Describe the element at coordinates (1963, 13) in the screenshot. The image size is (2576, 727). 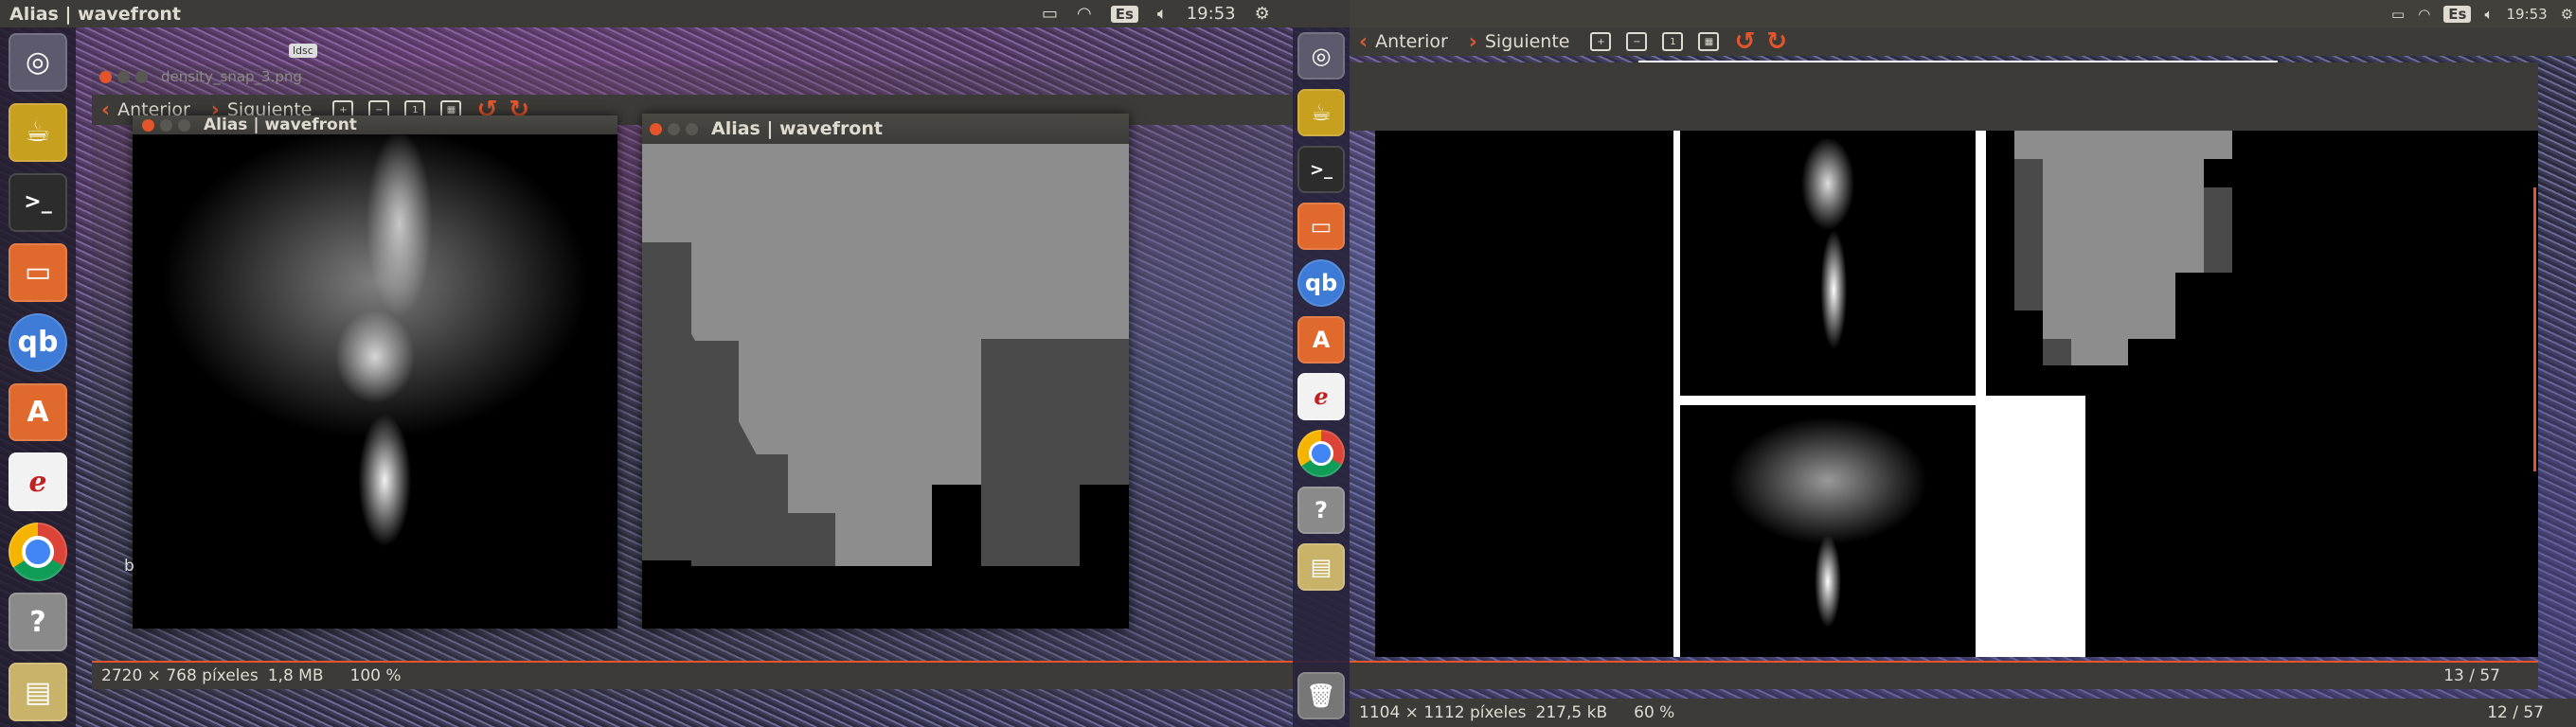
I see `top-panel-right: ▭ ◠ Es 🔈︎ 19:53 ⚙` at that location.